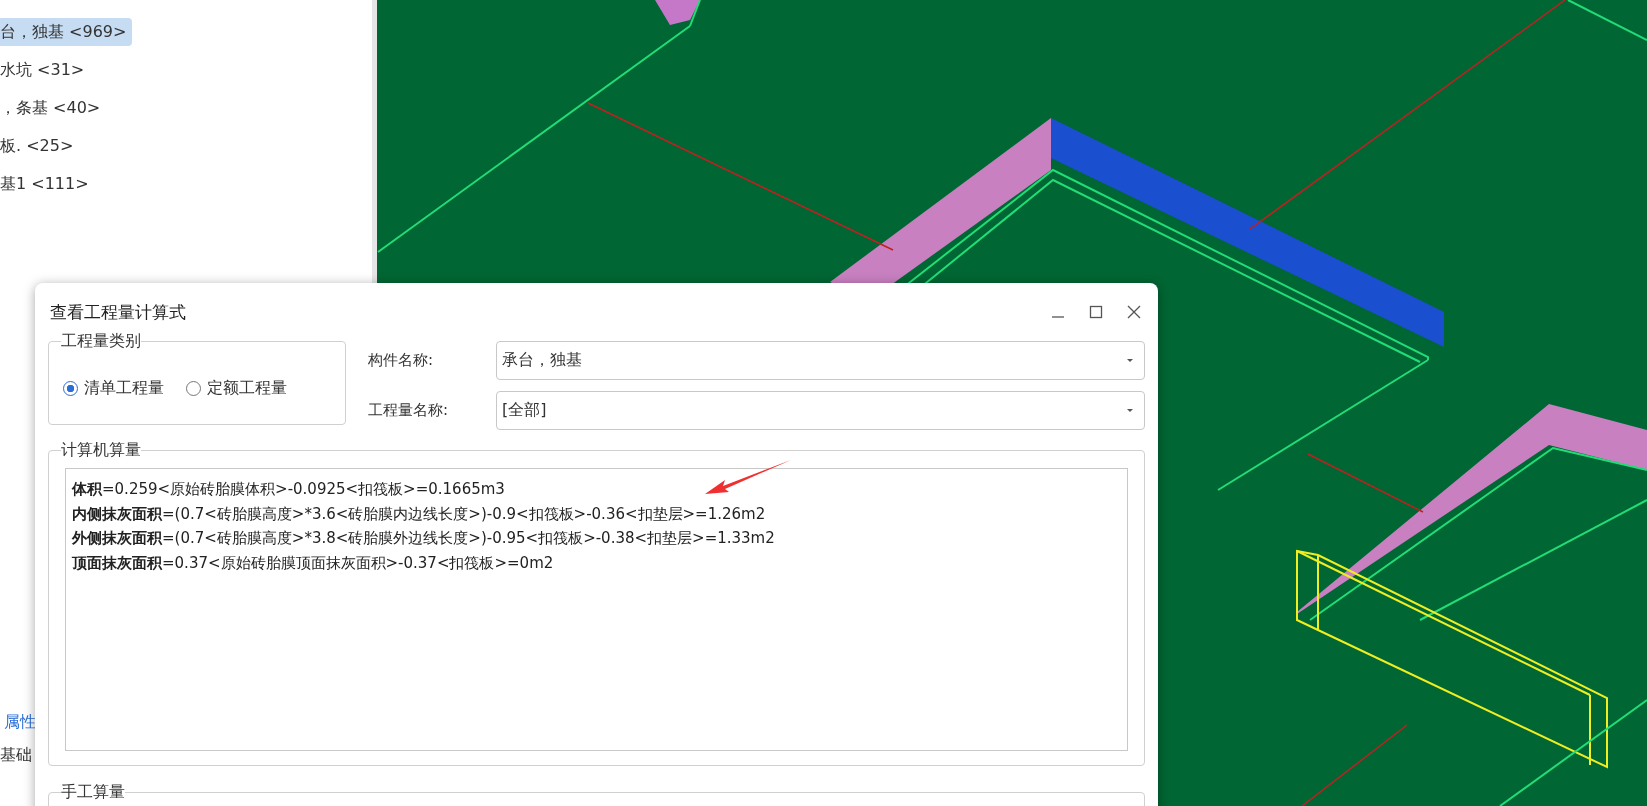 The image size is (1647, 806). What do you see at coordinates (419, 514) in the screenshot?
I see `formula-line: 内侧抹灰面积=(0.7<砖胎膜高度>*3.6<砖胎膜内边线长度>)-0.9<扣筏板>-0.36<扣垫层>=1.26m2` at bounding box center [419, 514].